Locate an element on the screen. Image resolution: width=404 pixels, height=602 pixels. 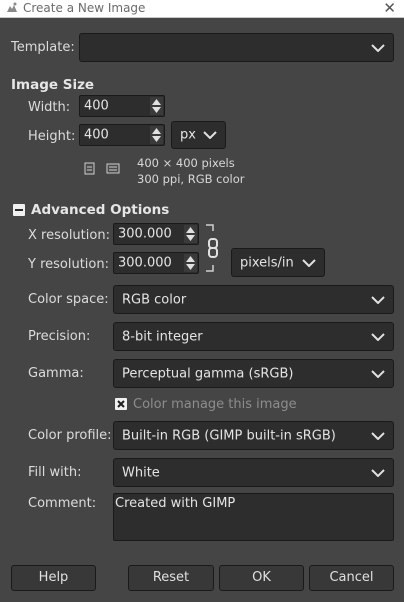
template-select is located at coordinates (236, 47).